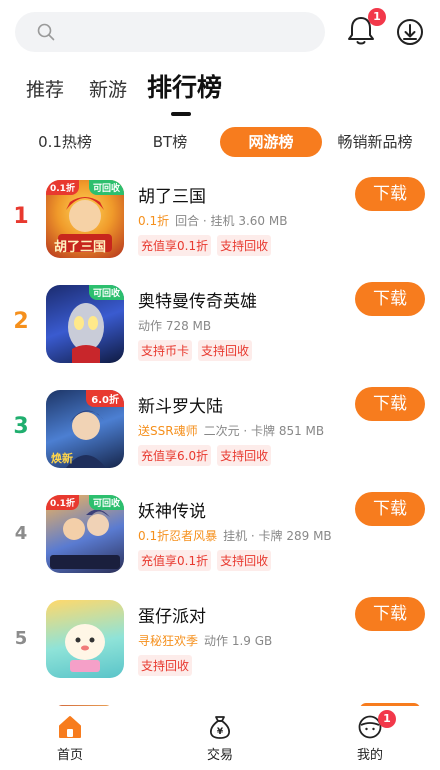 The image size is (440, 770). What do you see at coordinates (172, 614) in the screenshot?
I see `game-name: 蛋仔派对` at bounding box center [172, 614].